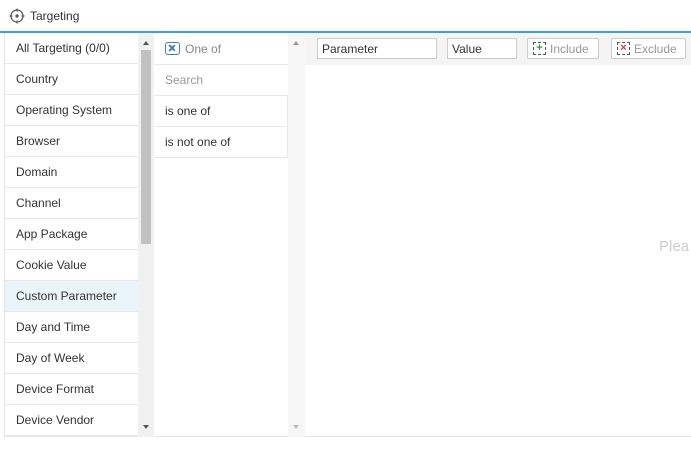 Image resolution: width=691 pixels, height=467 pixels. I want to click on include-button: + Include, so click(563, 48).